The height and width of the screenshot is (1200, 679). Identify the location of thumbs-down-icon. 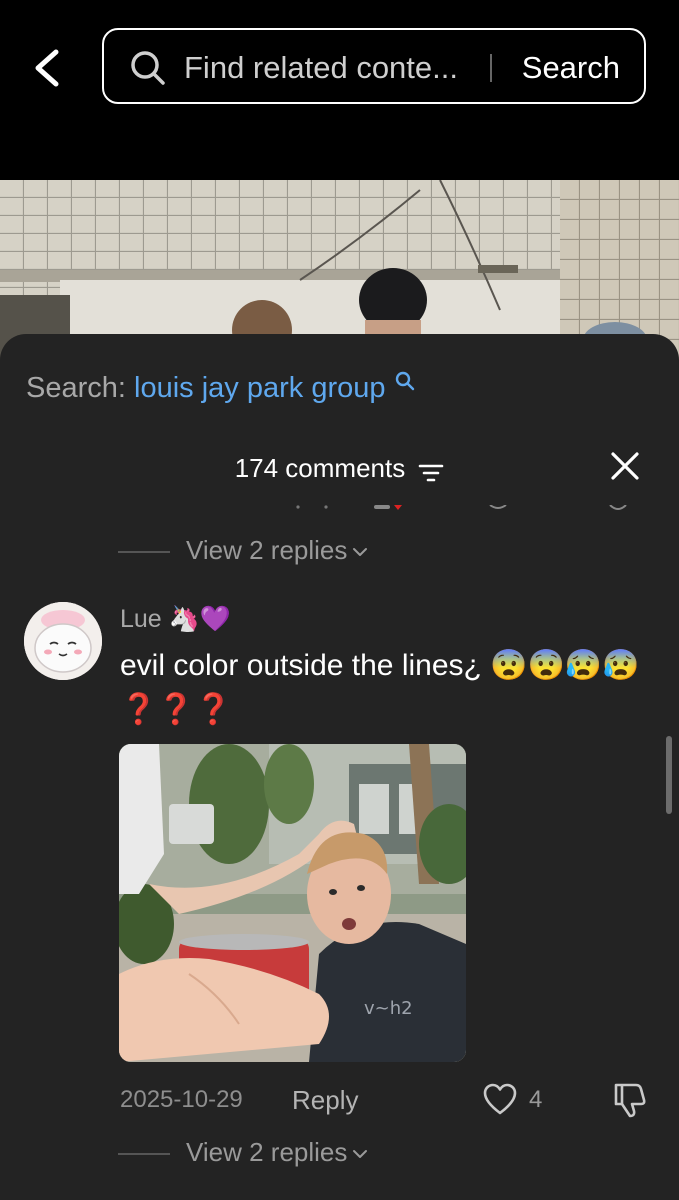
(630, 1100).